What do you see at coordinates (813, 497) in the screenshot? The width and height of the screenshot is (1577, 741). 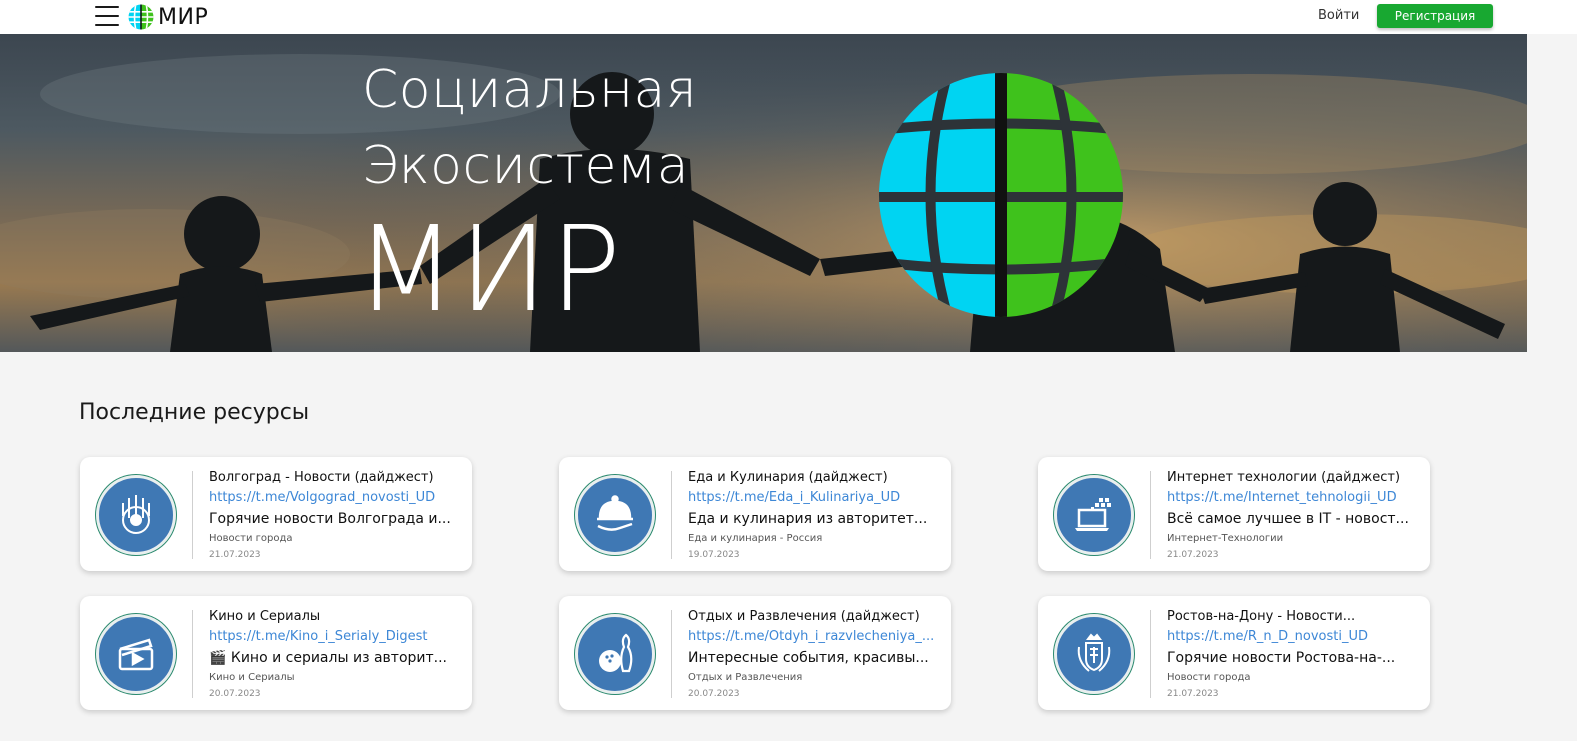 I see `card-link: https://t.me/Eda_i_Kulinariya_UD` at bounding box center [813, 497].